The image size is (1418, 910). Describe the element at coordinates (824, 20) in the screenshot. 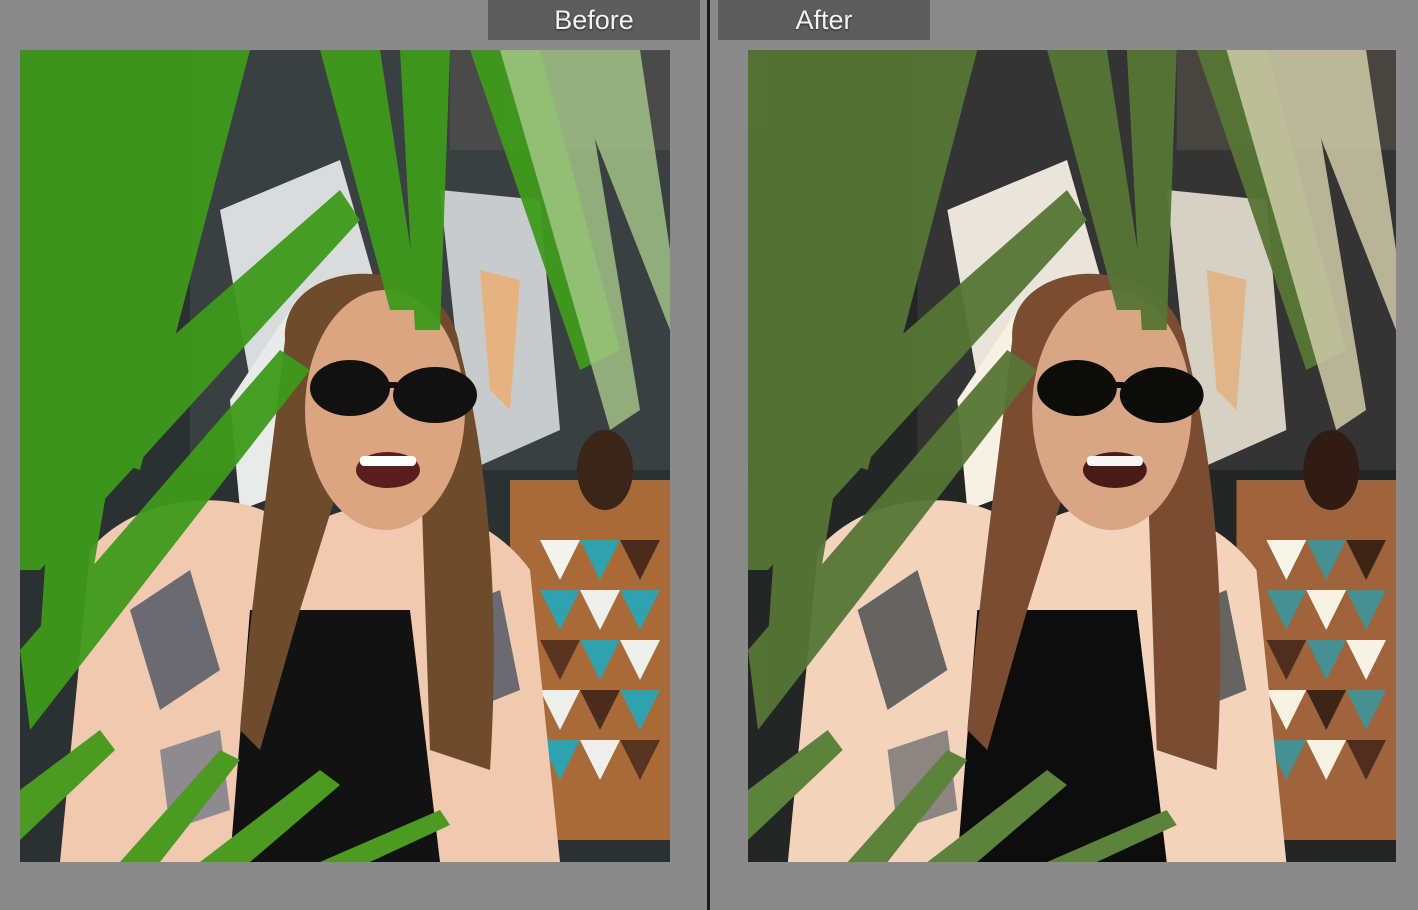

I see `after-label: After` at that location.